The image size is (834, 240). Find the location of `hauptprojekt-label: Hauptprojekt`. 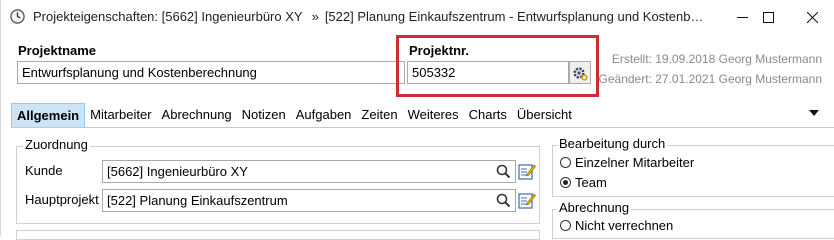

hauptprojekt-label: Hauptprojekt is located at coordinates (62, 199).